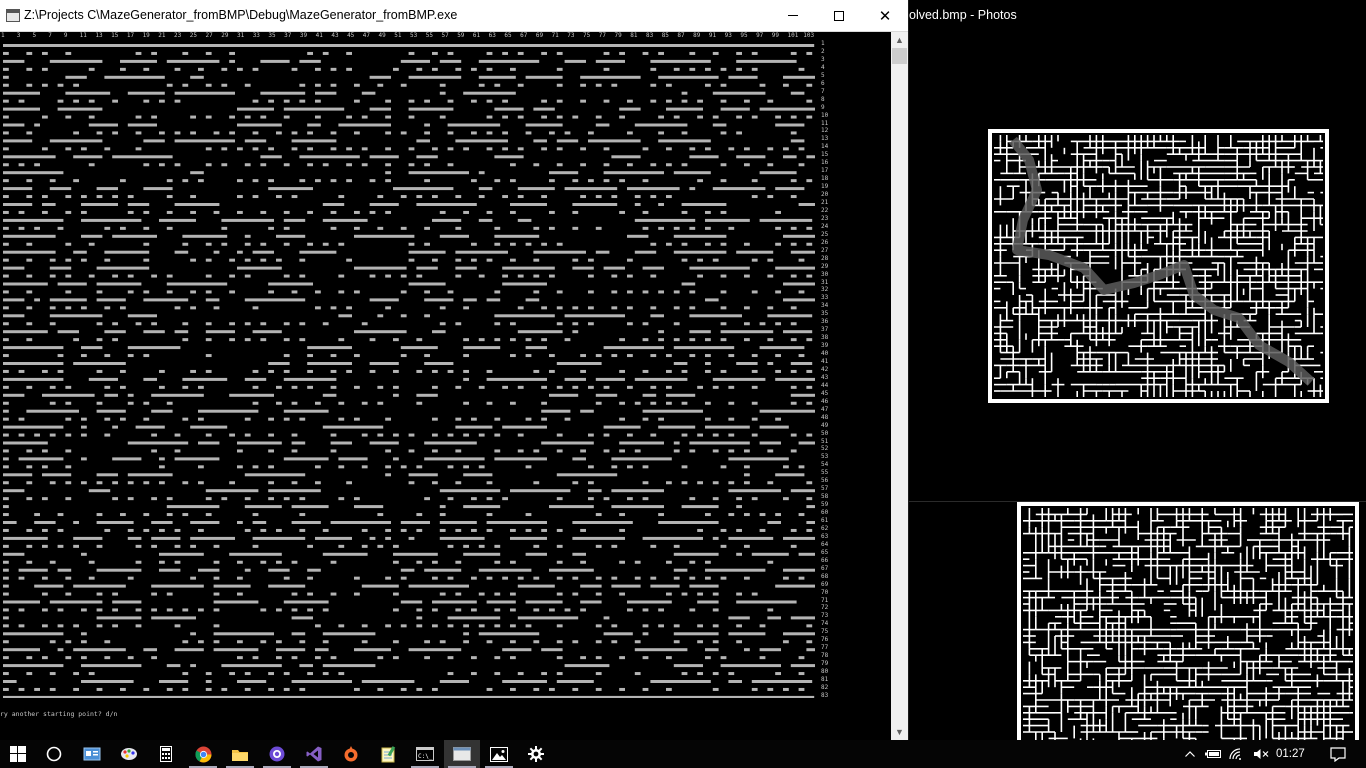 The width and height of the screenshot is (1366, 768). Describe the element at coordinates (899, 56) in the screenshot. I see `scroll-thumb` at that location.